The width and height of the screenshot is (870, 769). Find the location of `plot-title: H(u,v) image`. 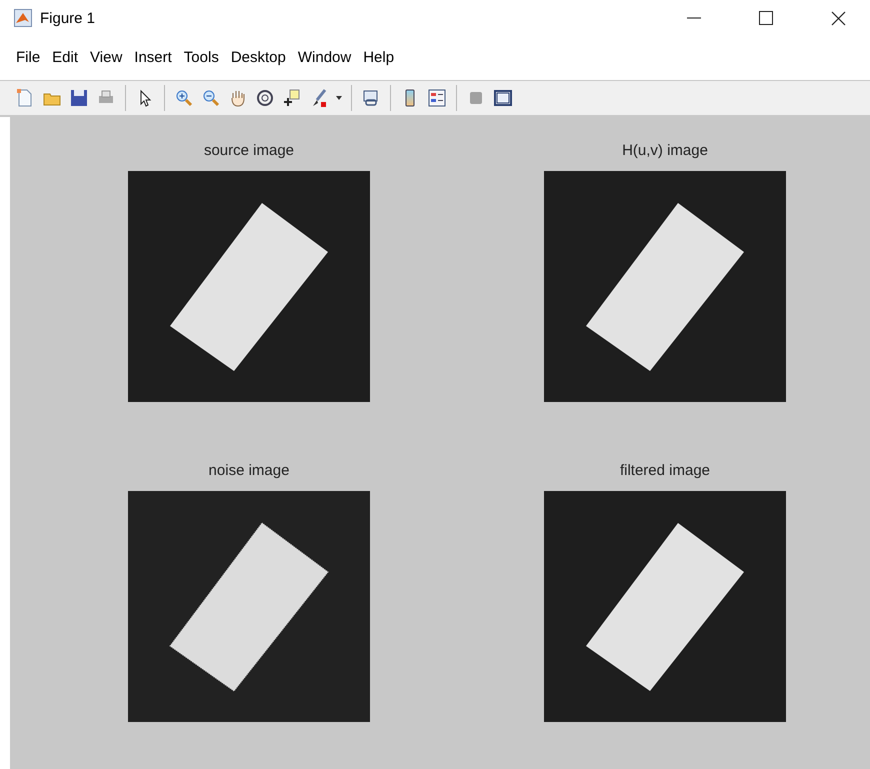

plot-title: H(u,v) image is located at coordinates (665, 150).